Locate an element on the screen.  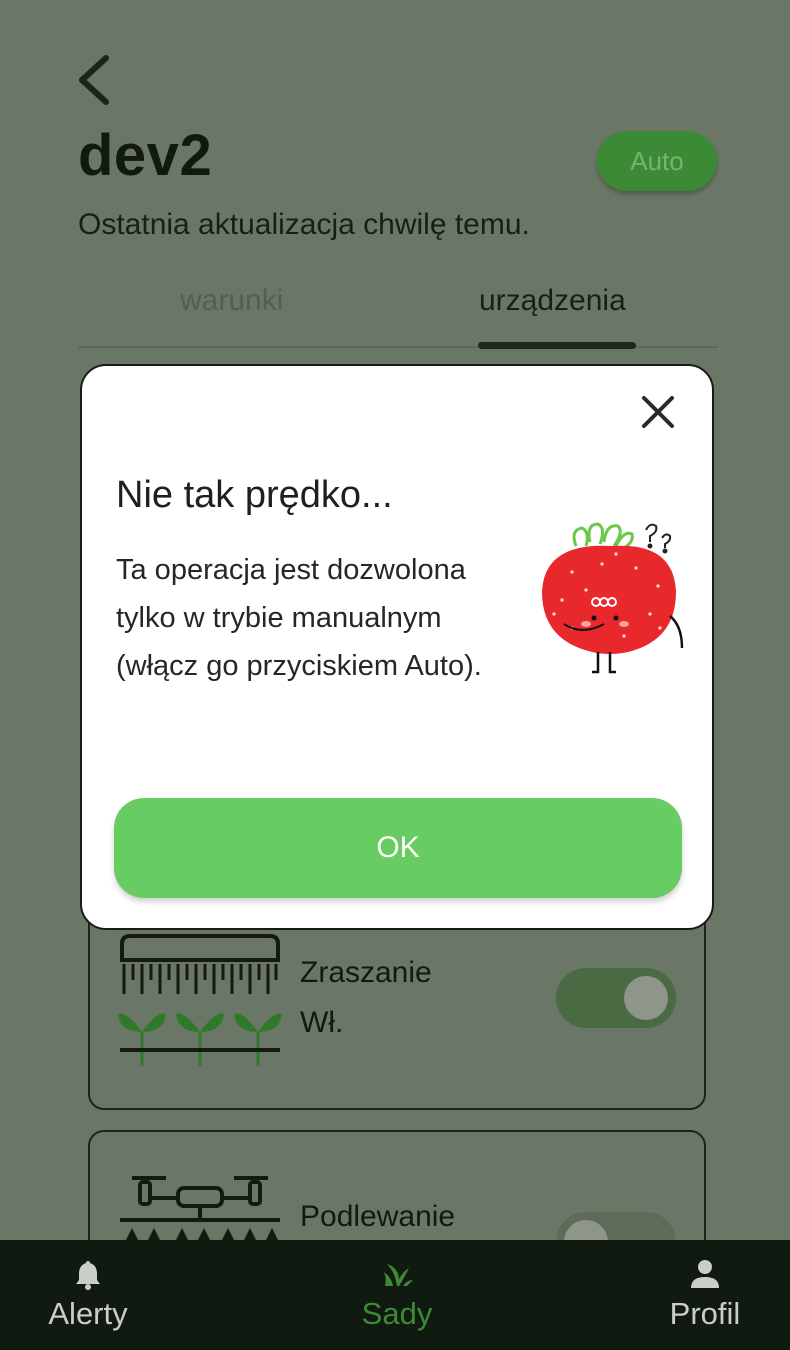
tab-urzadzenia: urządzenia is located at coordinates (552, 301).